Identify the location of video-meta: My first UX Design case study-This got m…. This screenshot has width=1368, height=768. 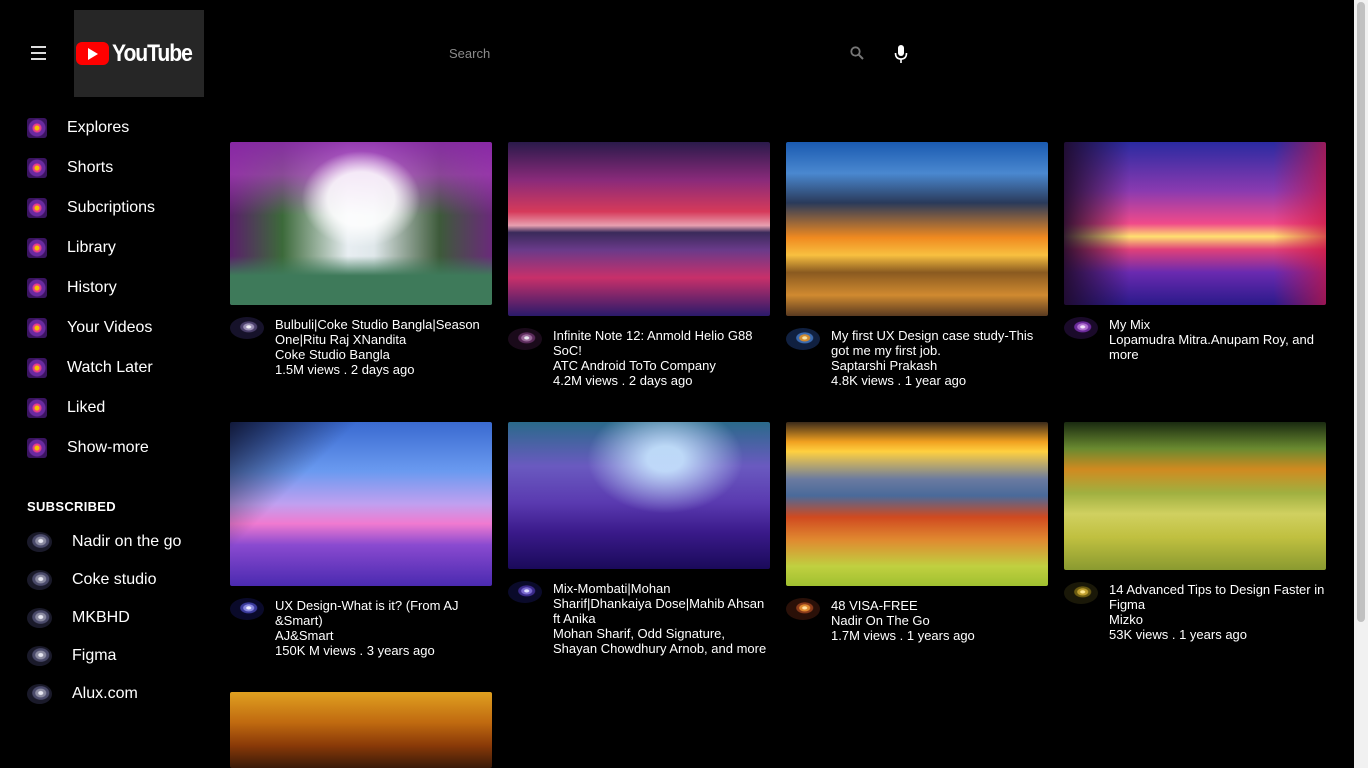
(917, 358).